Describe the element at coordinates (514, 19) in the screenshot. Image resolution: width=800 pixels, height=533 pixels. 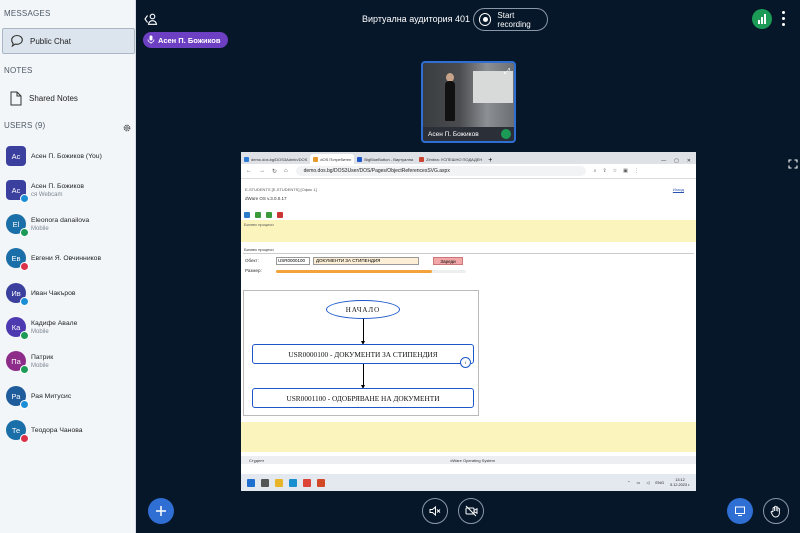
I see `start-recording-label: Start recording` at that location.